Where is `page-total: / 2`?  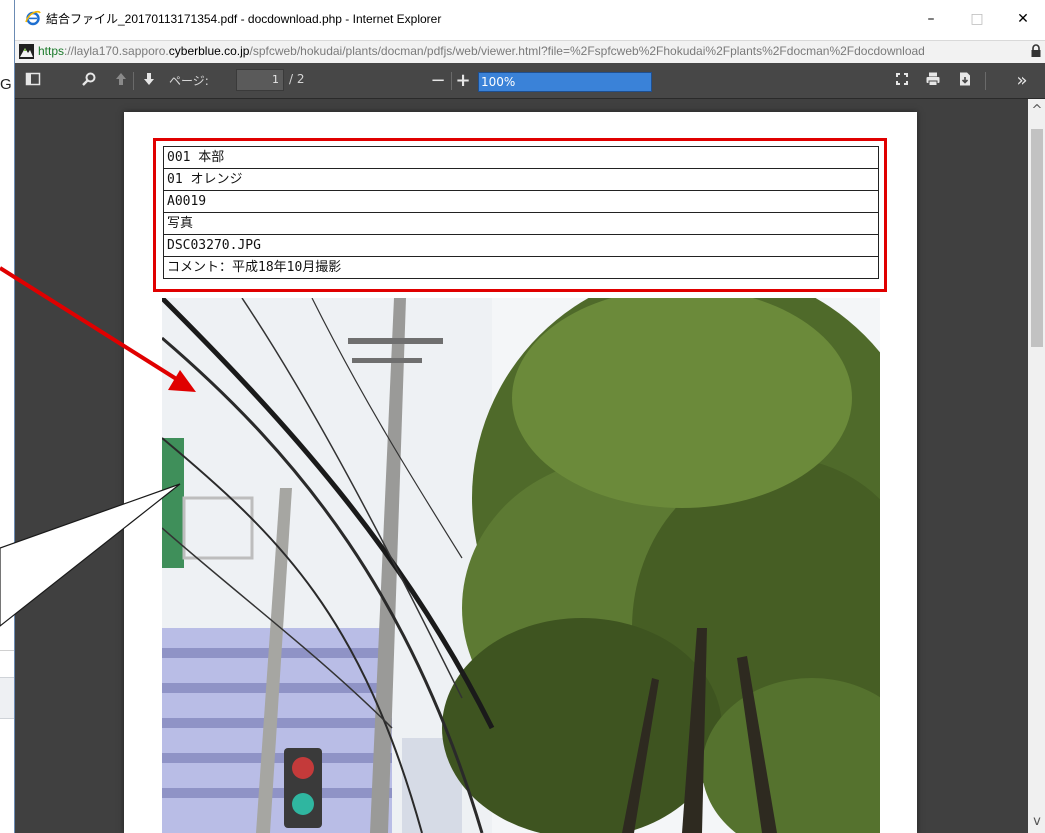 page-total: / 2 is located at coordinates (297, 79).